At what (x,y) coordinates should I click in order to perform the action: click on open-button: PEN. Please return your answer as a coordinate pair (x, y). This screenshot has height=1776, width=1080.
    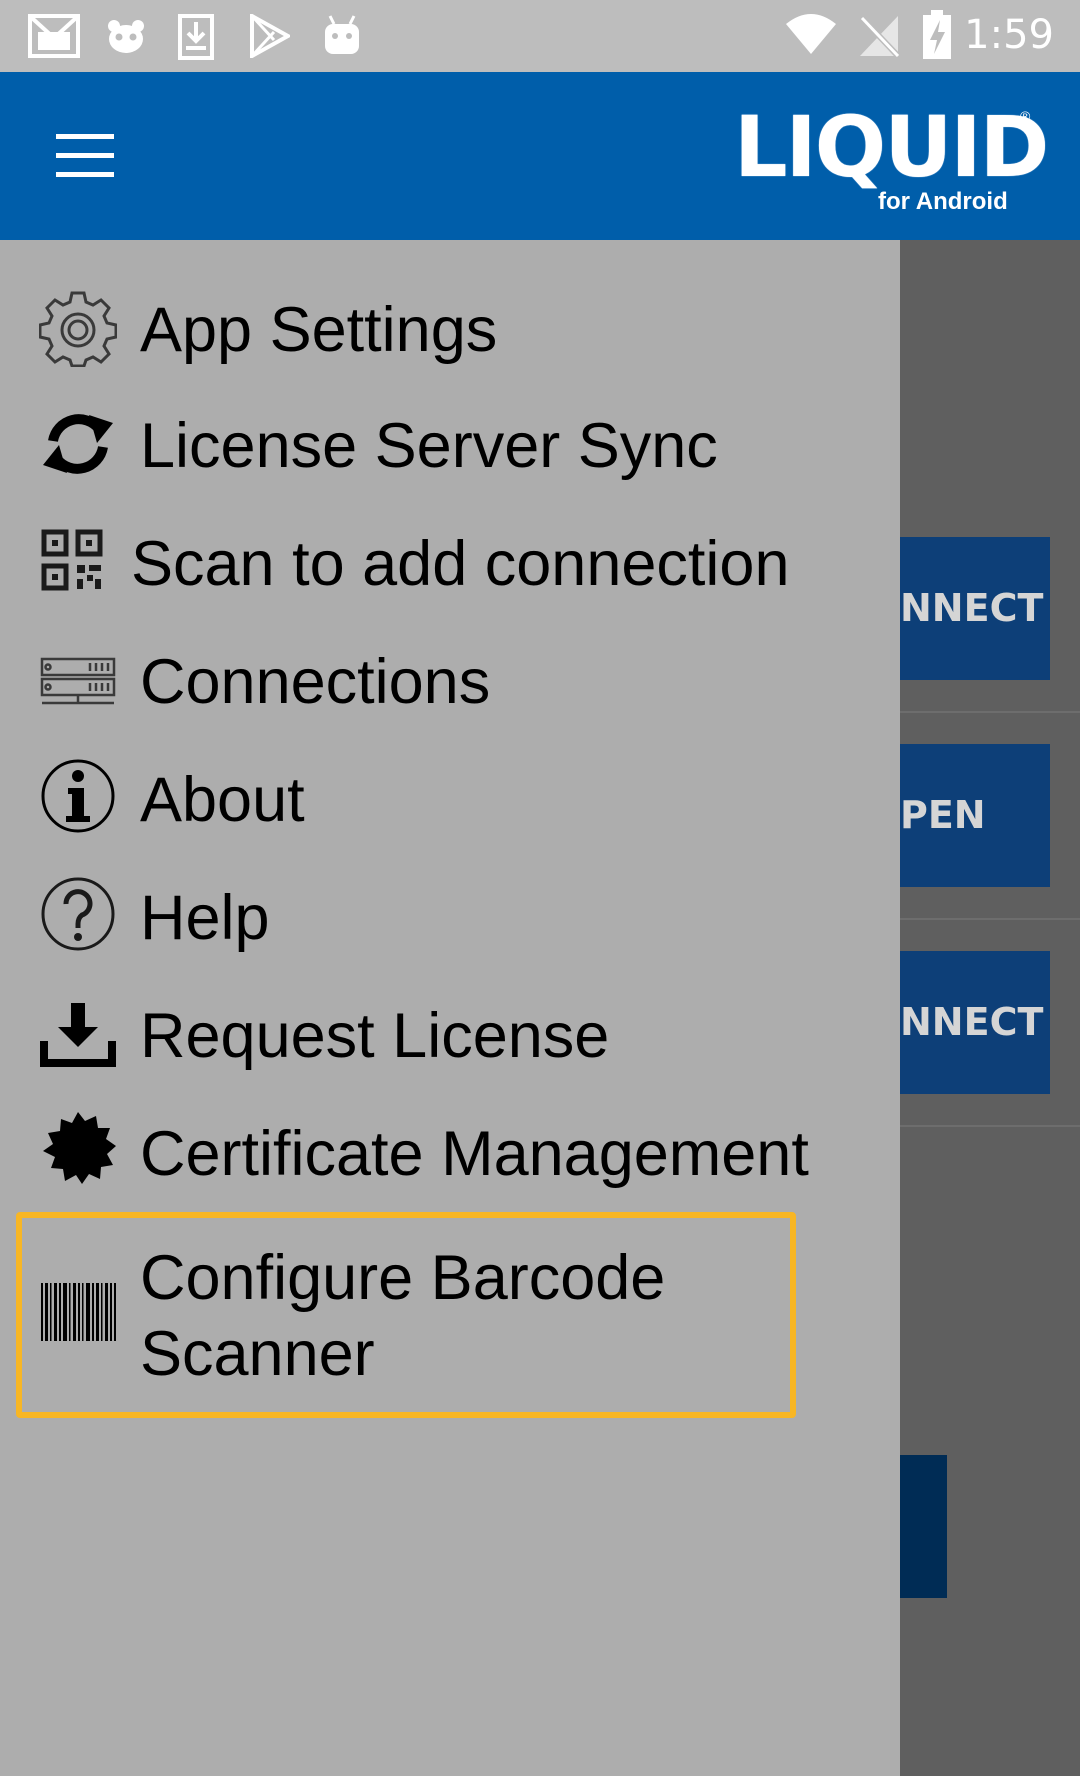
    Looking at the image, I should click on (975, 815).